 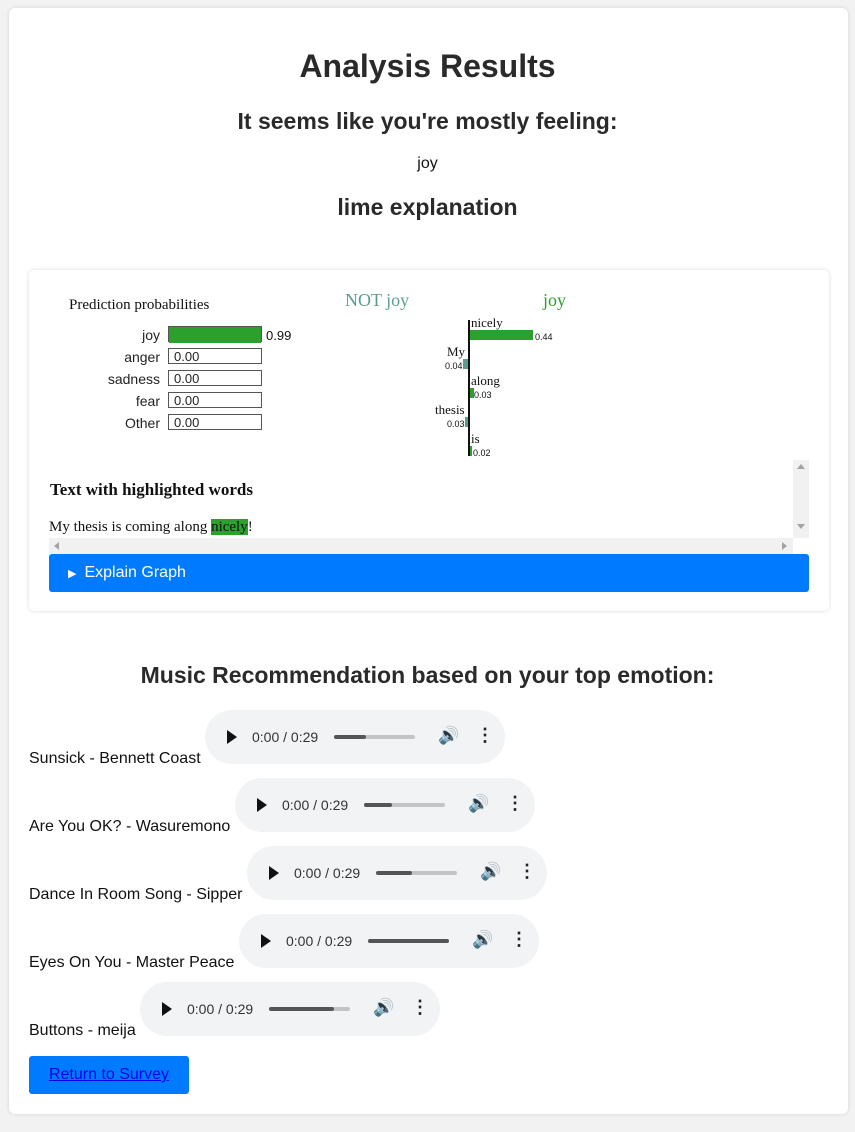 What do you see at coordinates (109, 1075) in the screenshot?
I see `return-to-survey-button: Return to Survey` at bounding box center [109, 1075].